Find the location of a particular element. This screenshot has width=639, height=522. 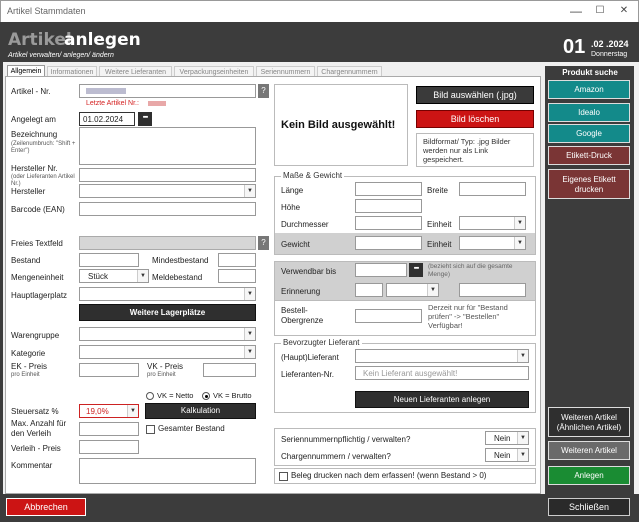

anlegen-button: Anlegen is located at coordinates (589, 475).